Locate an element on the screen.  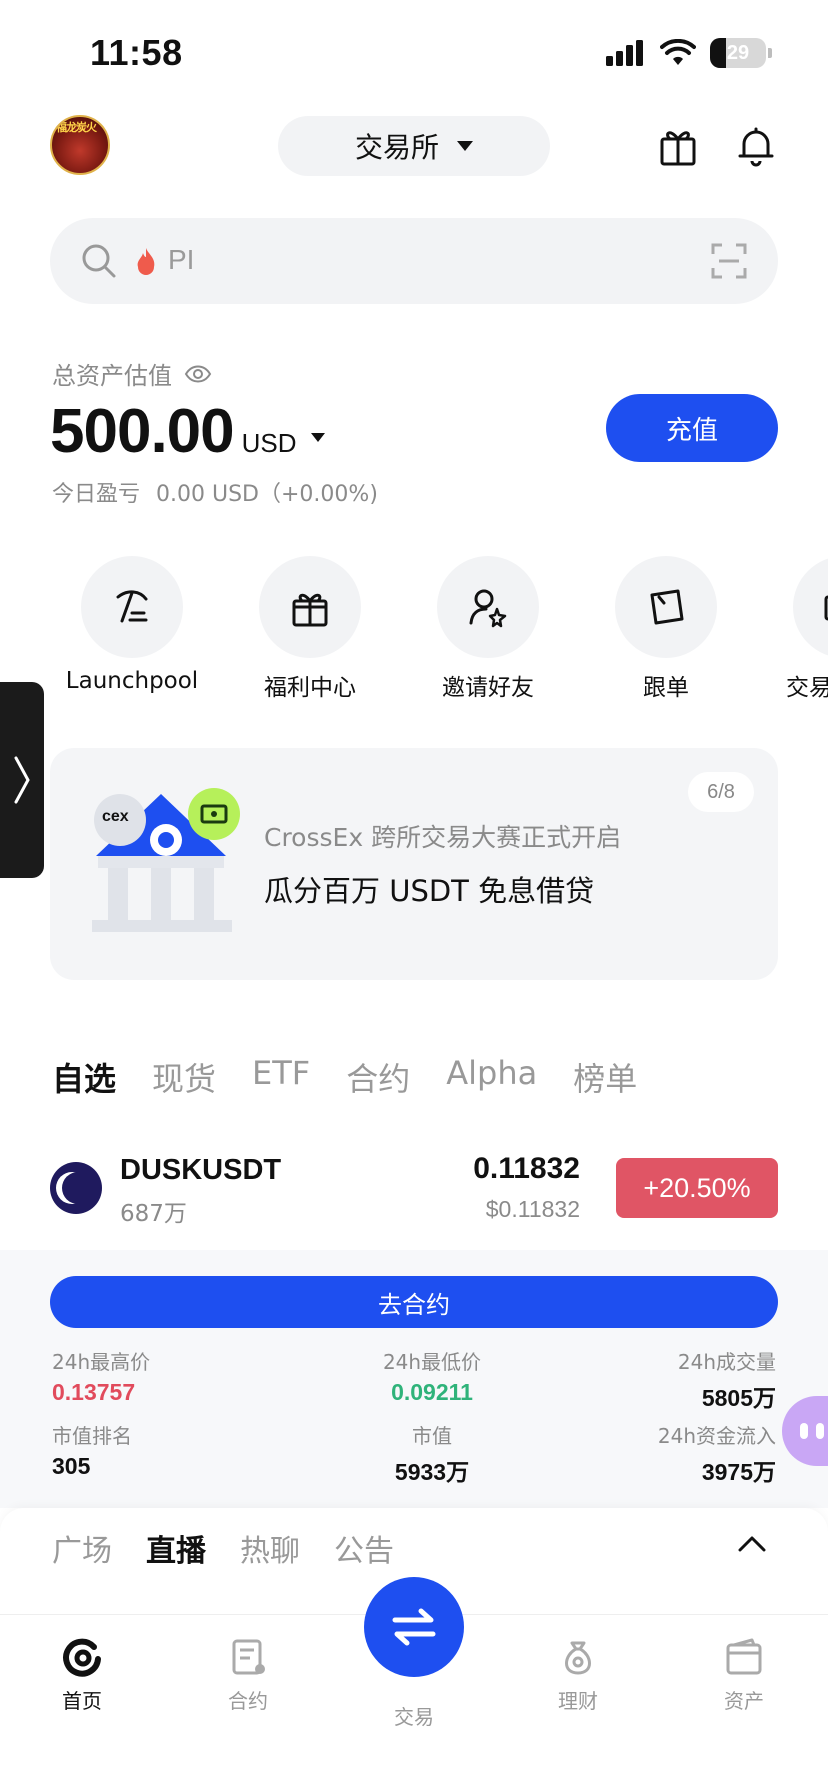
quick-action-copy-trade: 跟单 is located at coordinates (666, 629).